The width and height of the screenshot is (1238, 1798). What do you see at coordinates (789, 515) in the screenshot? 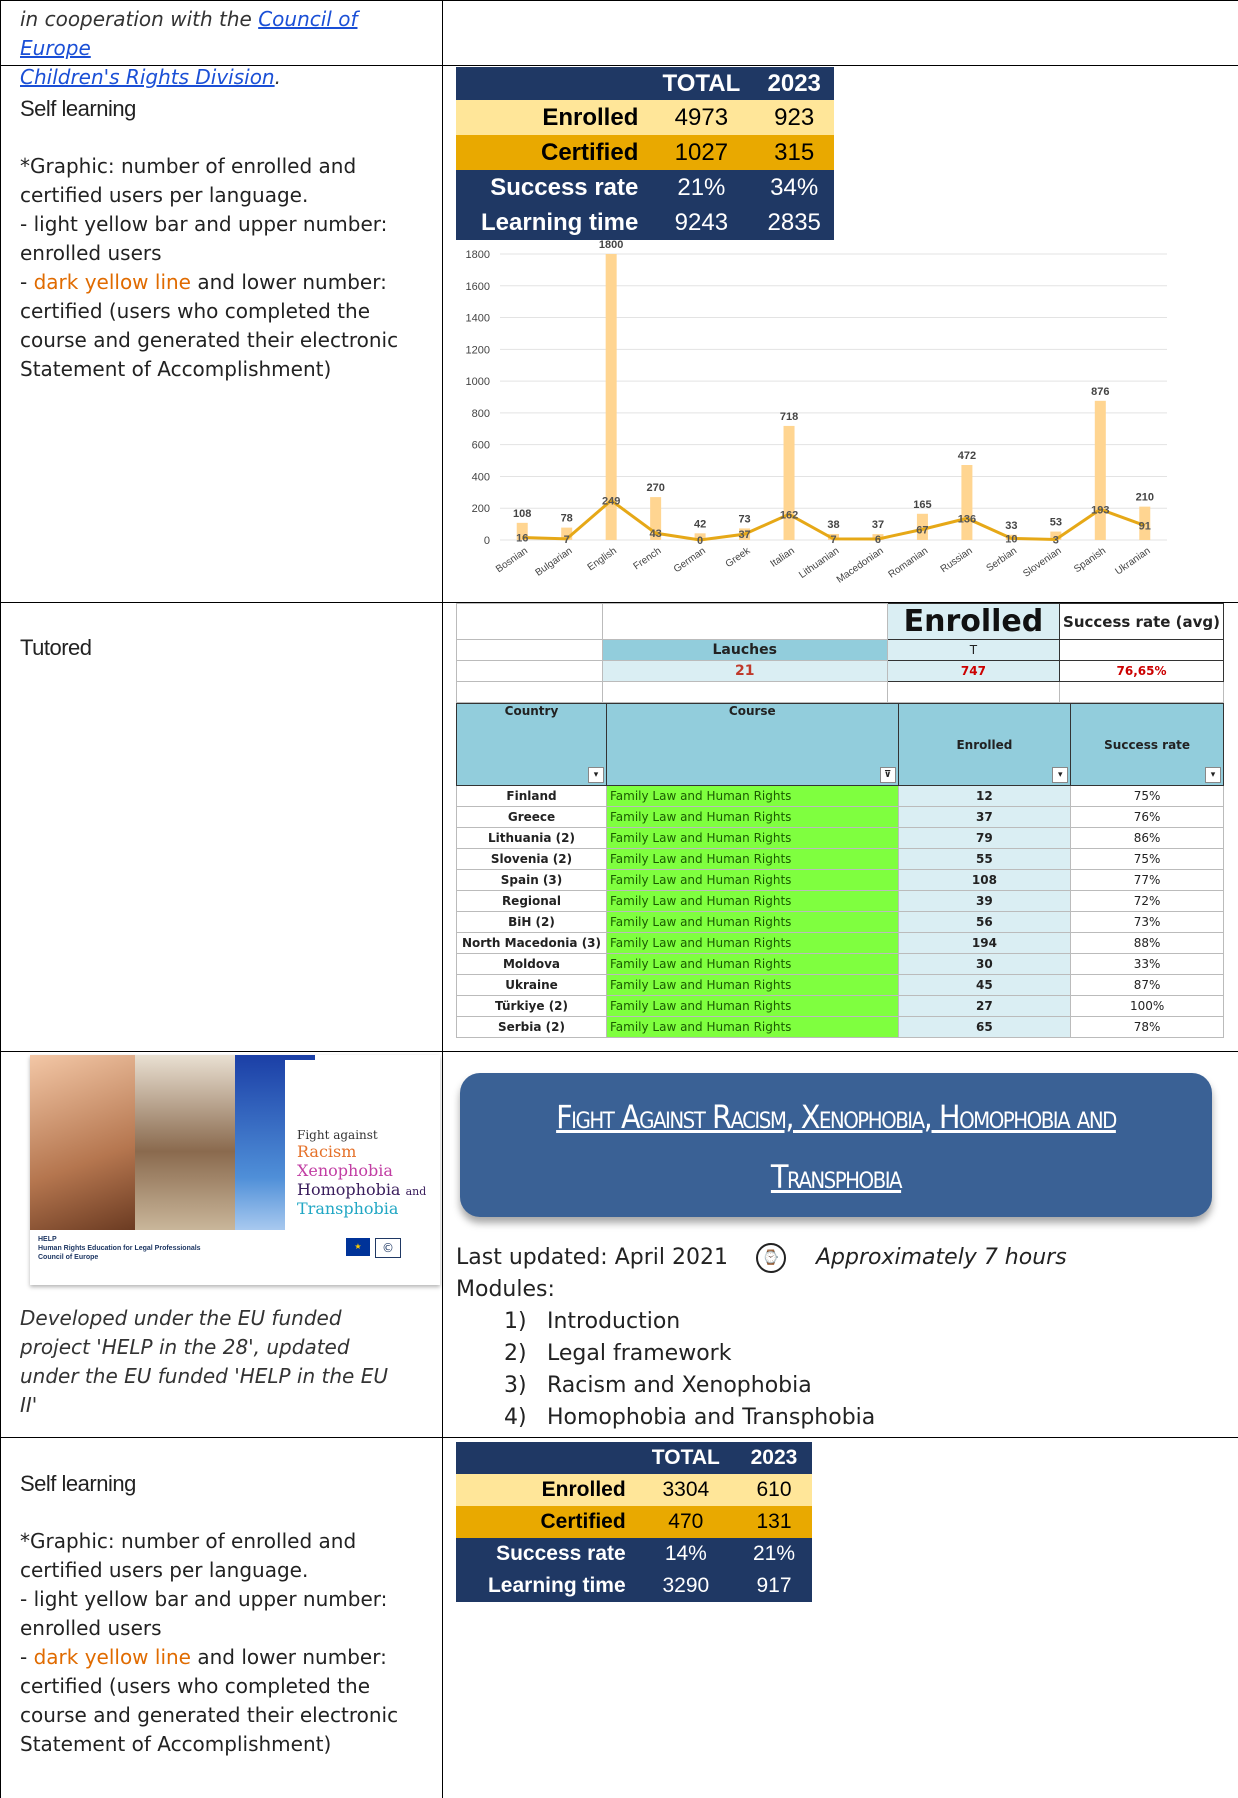
I see `certified-data-label: 162` at bounding box center [789, 515].